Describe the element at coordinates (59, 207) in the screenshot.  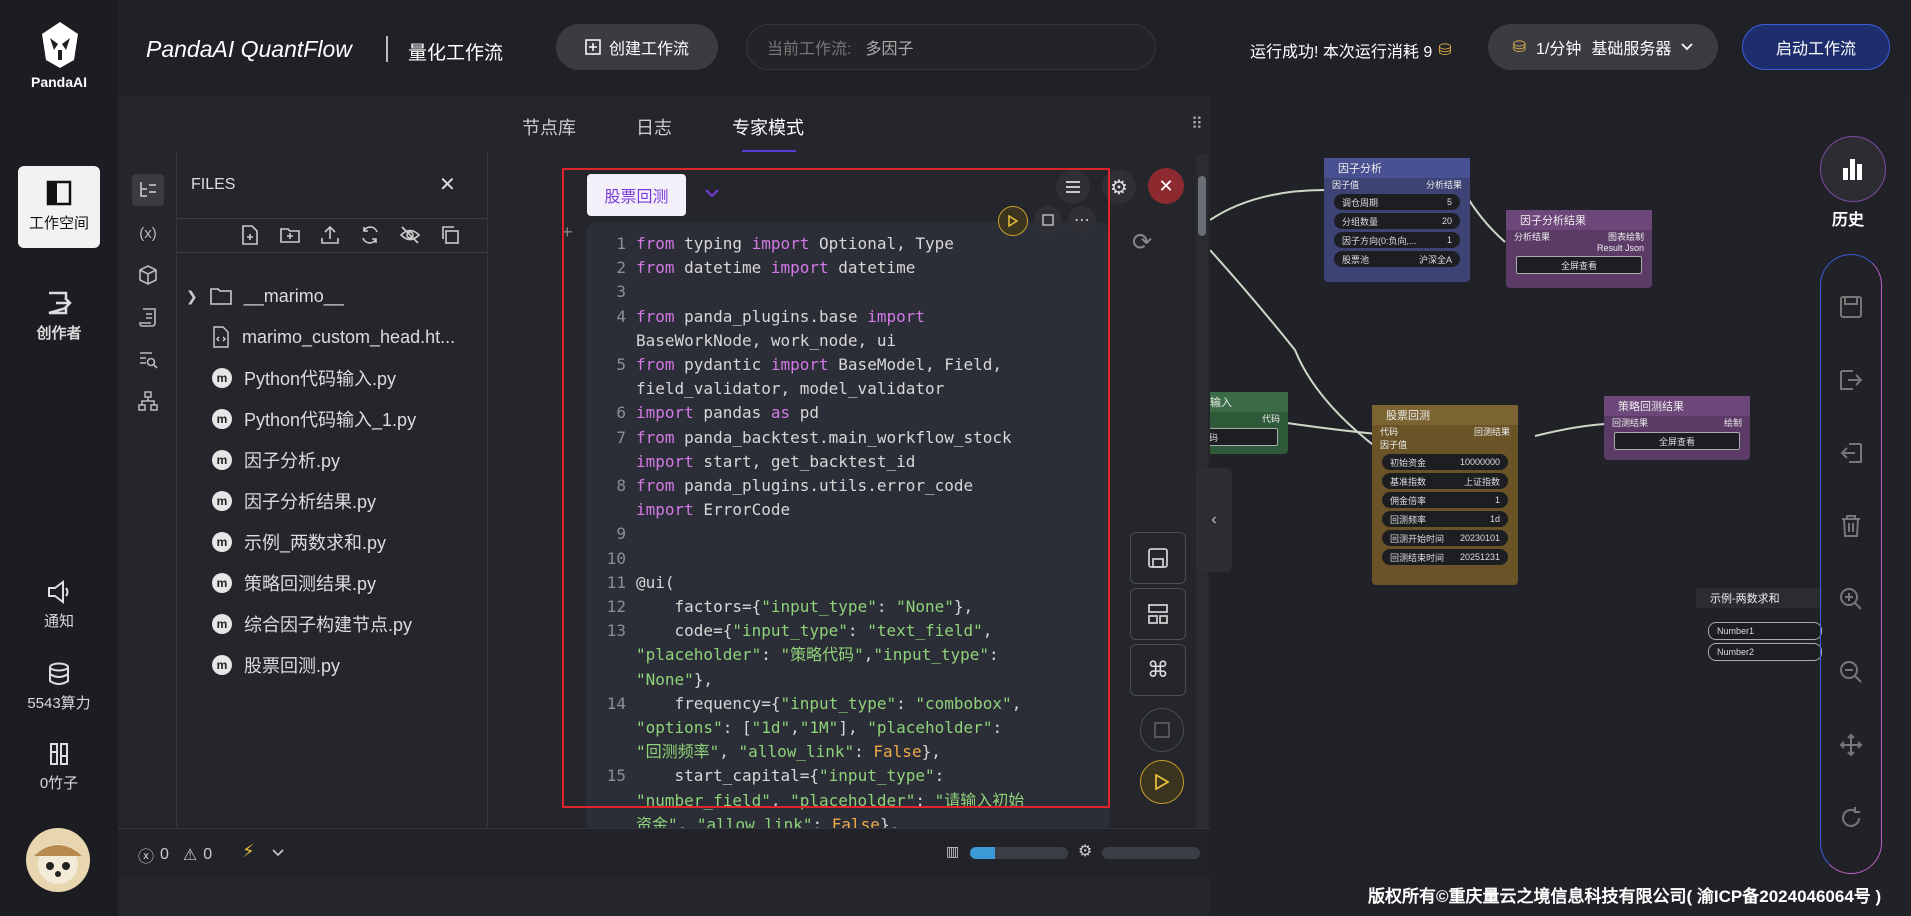
I see `workspace-nav: 工作空间` at that location.